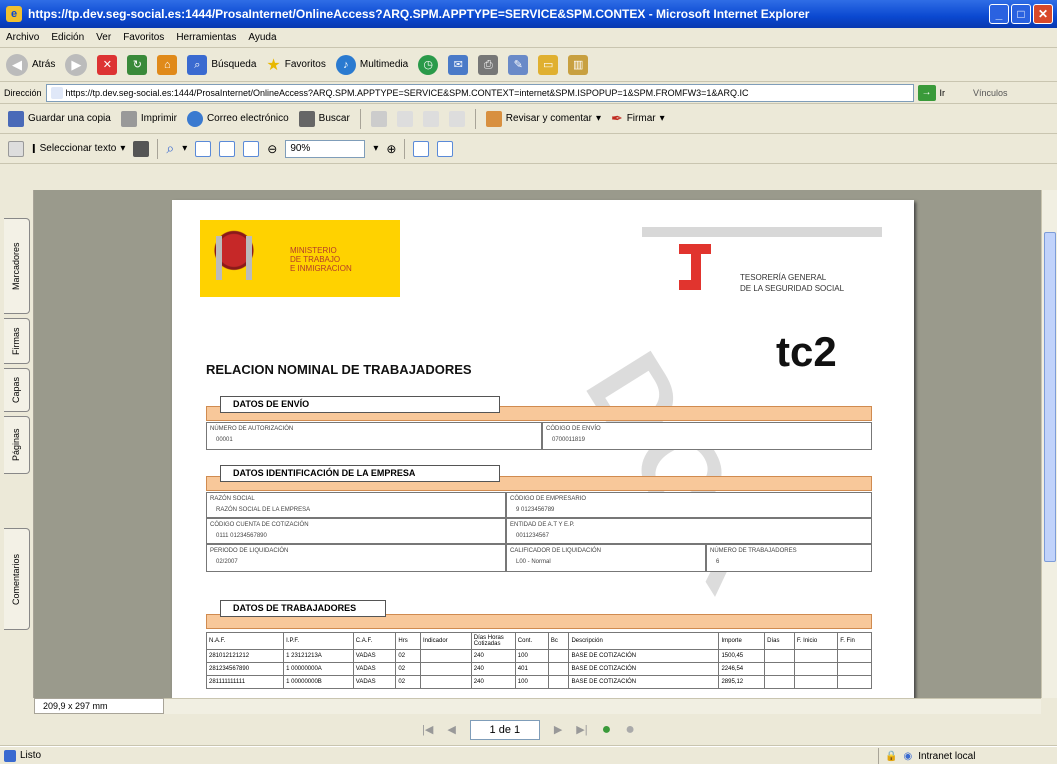 The width and height of the screenshot is (1057, 764). Describe the element at coordinates (23, 92) in the screenshot. I see `address-label: Dirección` at that location.